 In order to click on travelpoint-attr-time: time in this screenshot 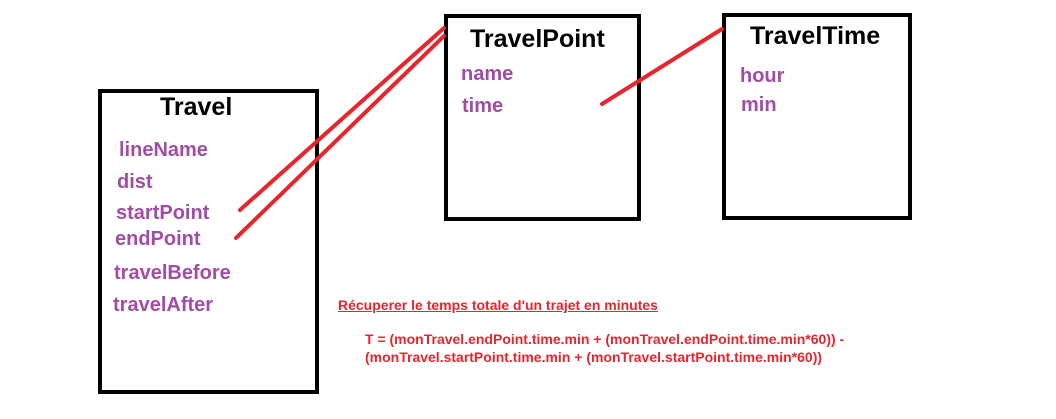, I will do `click(483, 106)`.